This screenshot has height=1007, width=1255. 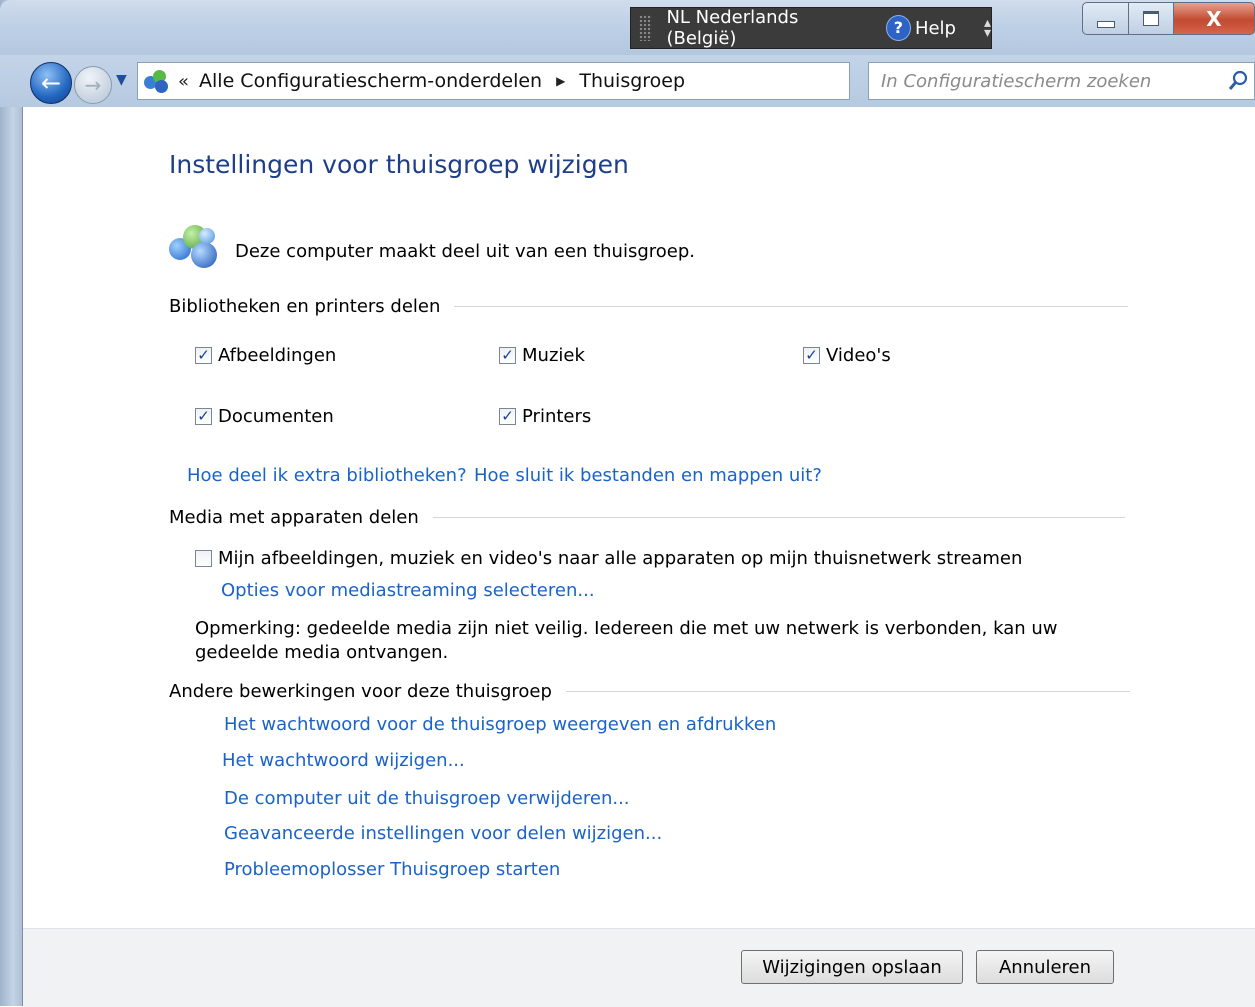 What do you see at coordinates (858, 355) in the screenshot?
I see `checkbox-videos-label: Video's` at bounding box center [858, 355].